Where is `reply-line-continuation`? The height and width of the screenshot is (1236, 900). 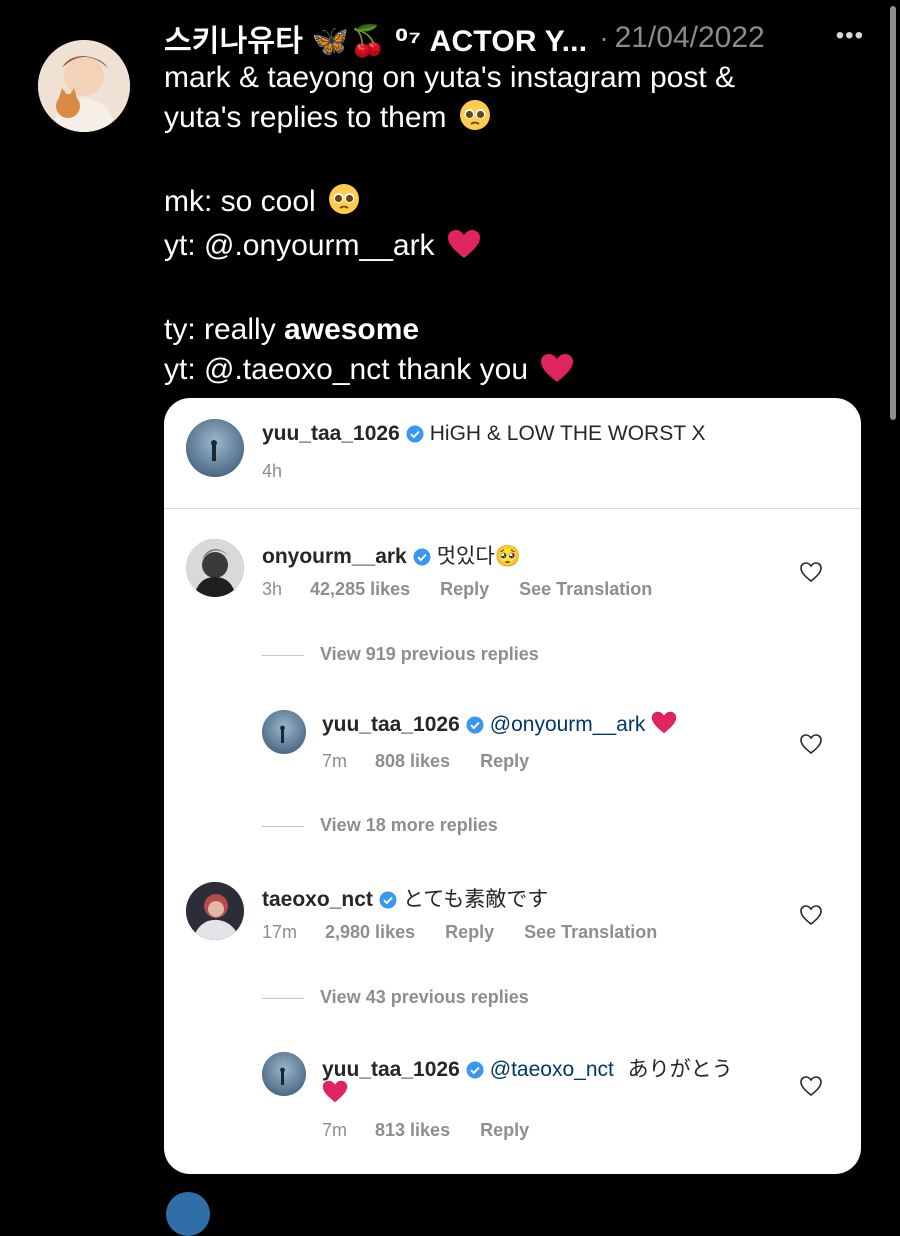
reply-line-continuation is located at coordinates (335, 1093).